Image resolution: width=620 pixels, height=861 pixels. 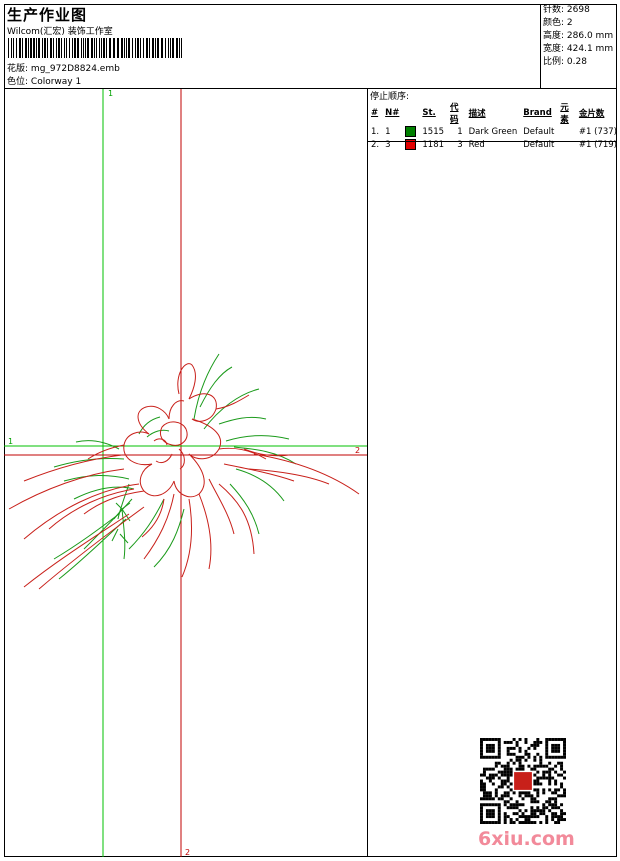 I want to click on page-title: 生产作业图, so click(x=47, y=15).